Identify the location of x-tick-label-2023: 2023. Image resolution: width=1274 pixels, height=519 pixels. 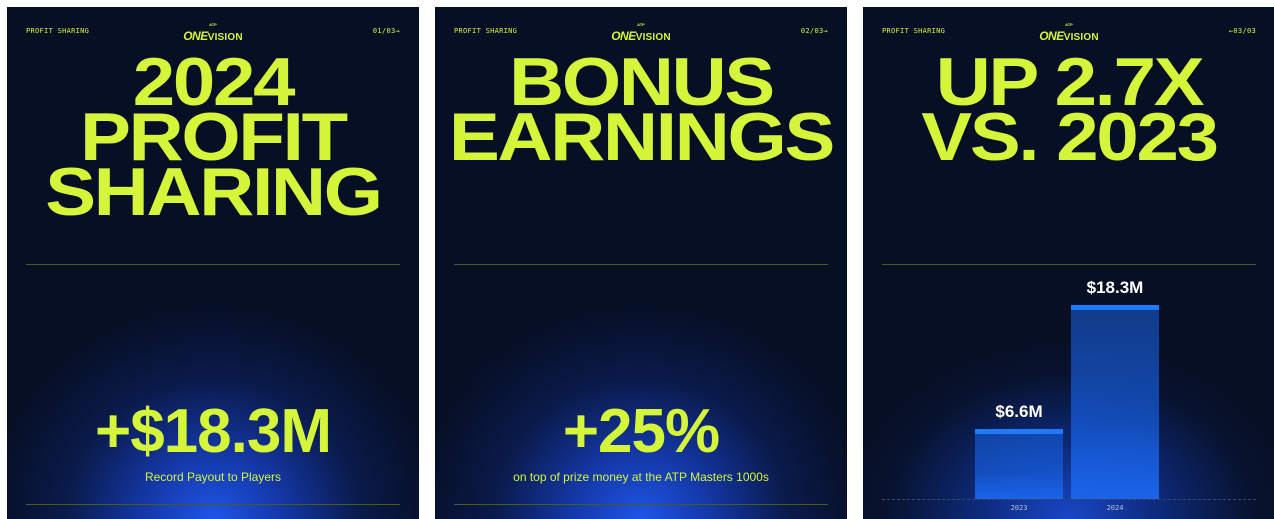
(1019, 508).